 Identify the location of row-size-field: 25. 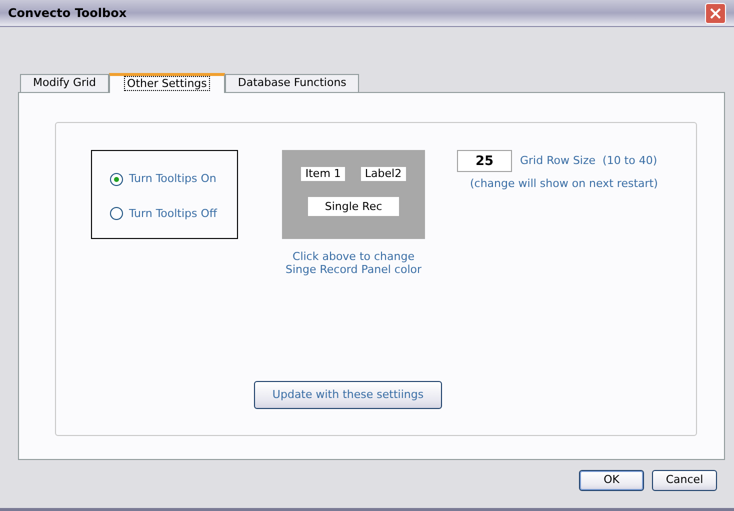
(484, 161).